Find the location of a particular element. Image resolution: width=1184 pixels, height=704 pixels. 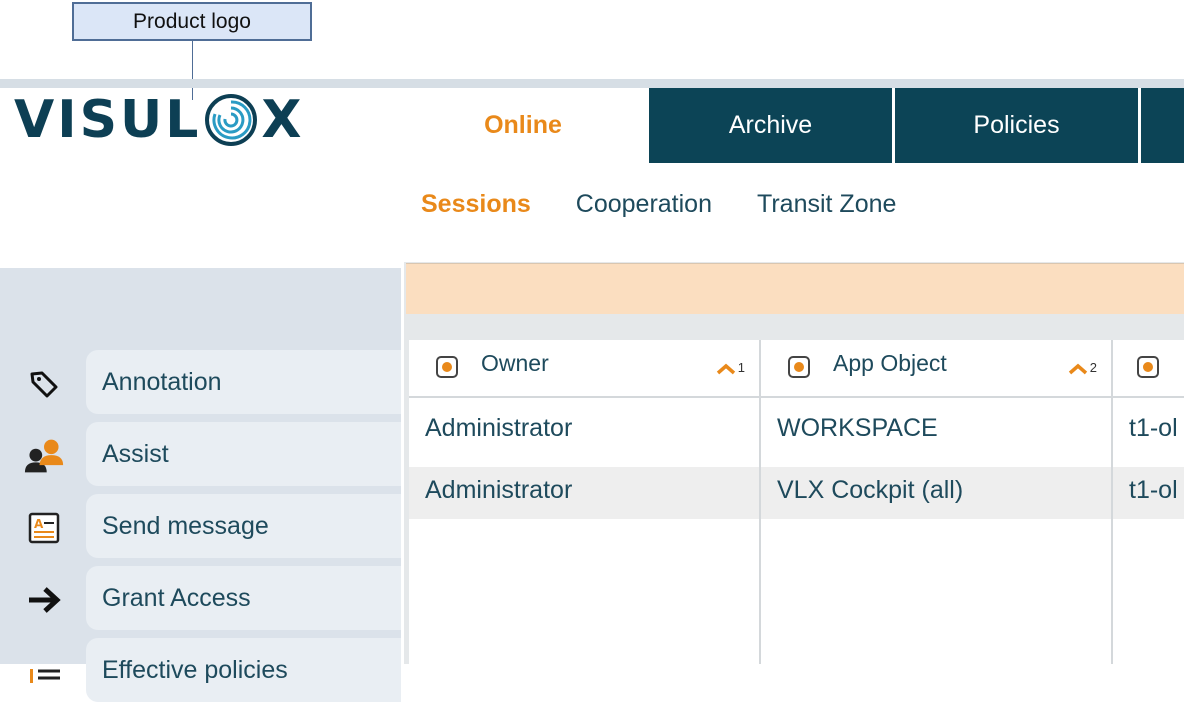

tab-archive: Archive is located at coordinates (769, 125).